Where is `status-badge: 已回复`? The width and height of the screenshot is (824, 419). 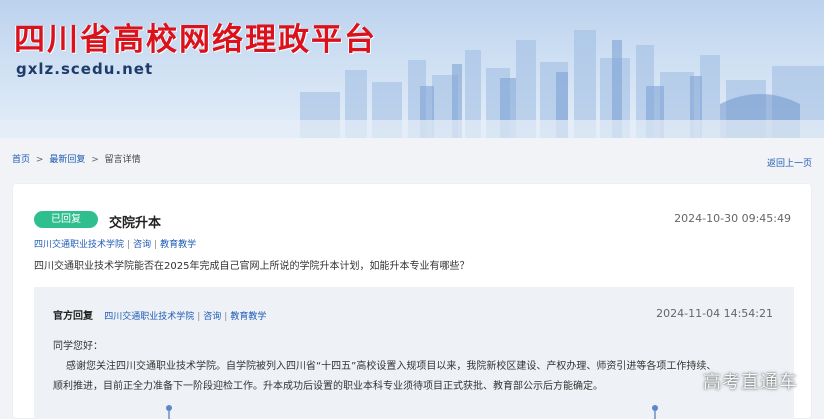
status-badge: 已回复 is located at coordinates (66, 219).